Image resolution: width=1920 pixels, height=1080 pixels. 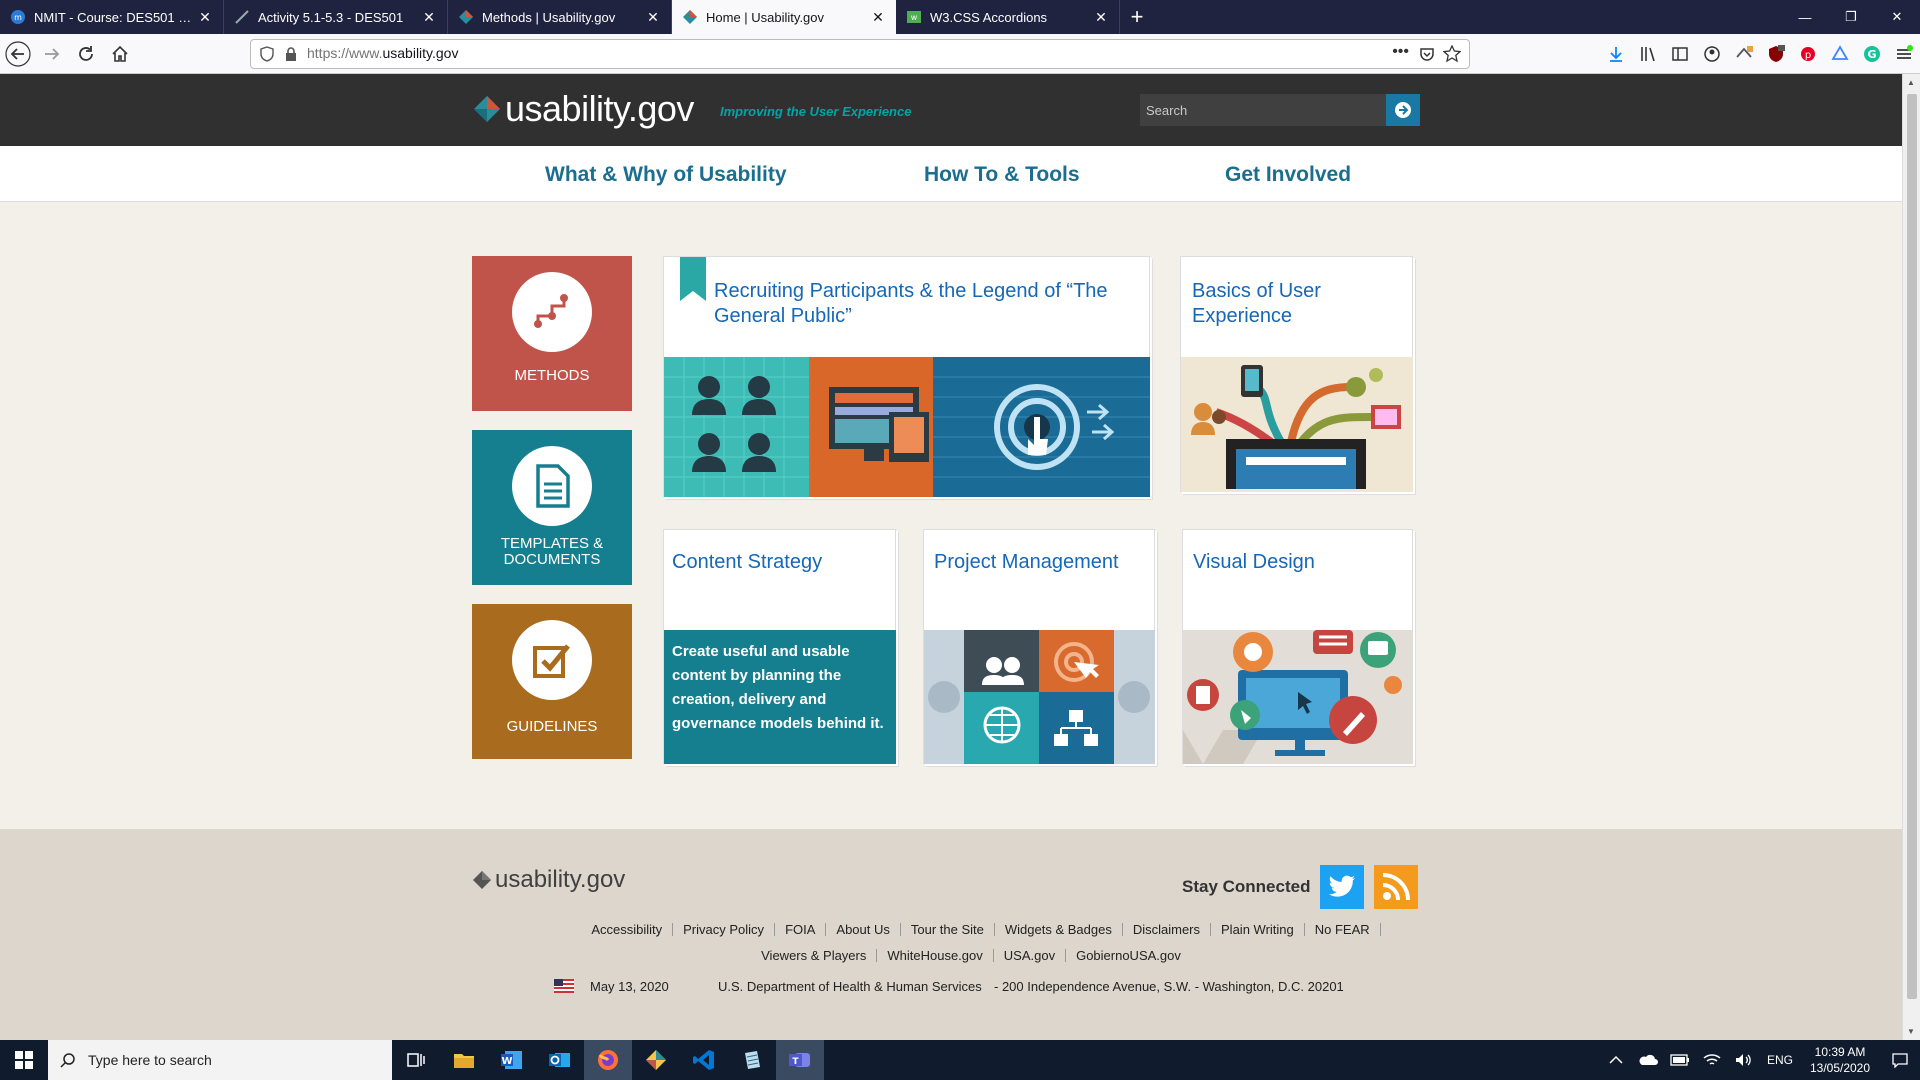 What do you see at coordinates (608, 1060) in the screenshot?
I see `firefox-icon` at bounding box center [608, 1060].